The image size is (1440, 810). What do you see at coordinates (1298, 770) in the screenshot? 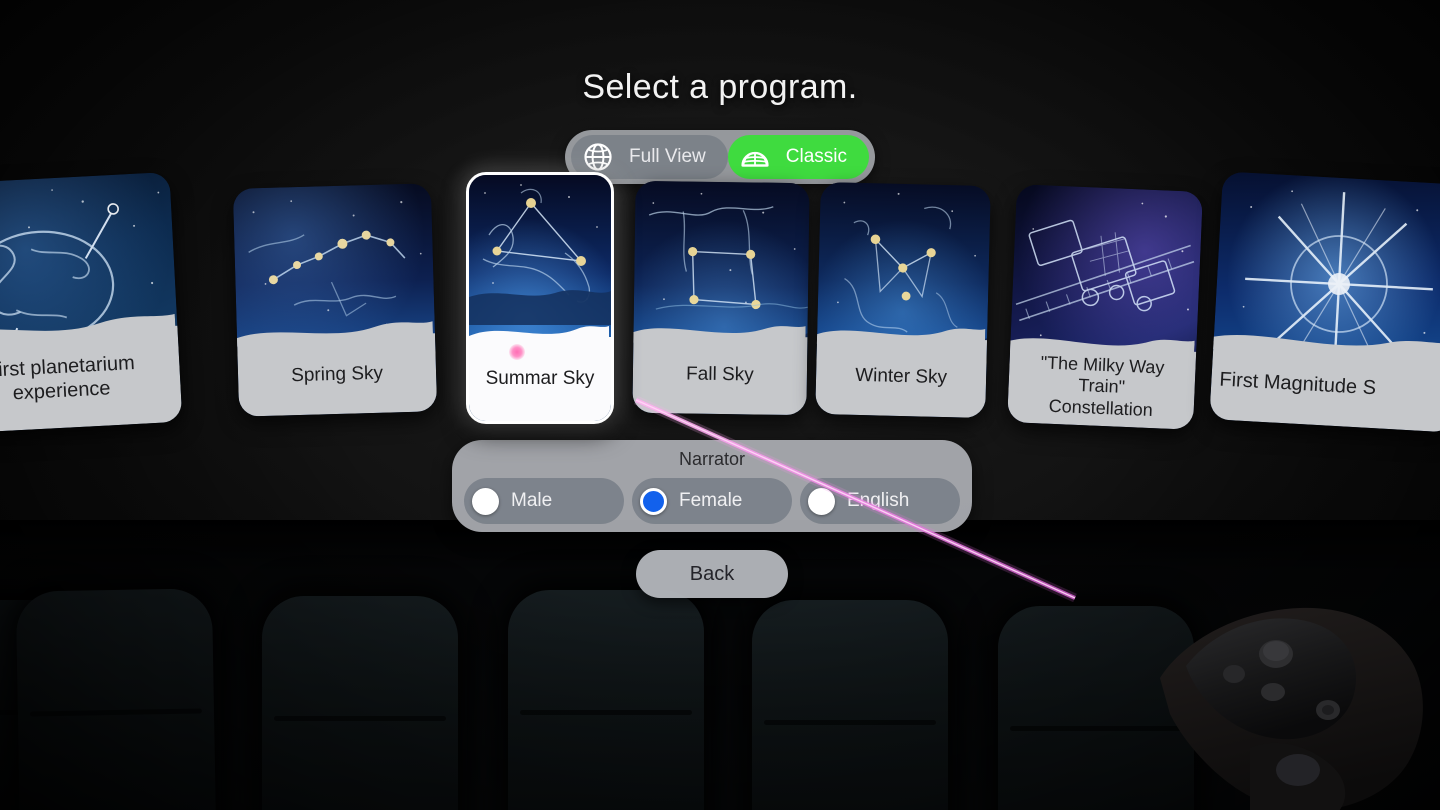
I see `trigger-icon` at bounding box center [1298, 770].